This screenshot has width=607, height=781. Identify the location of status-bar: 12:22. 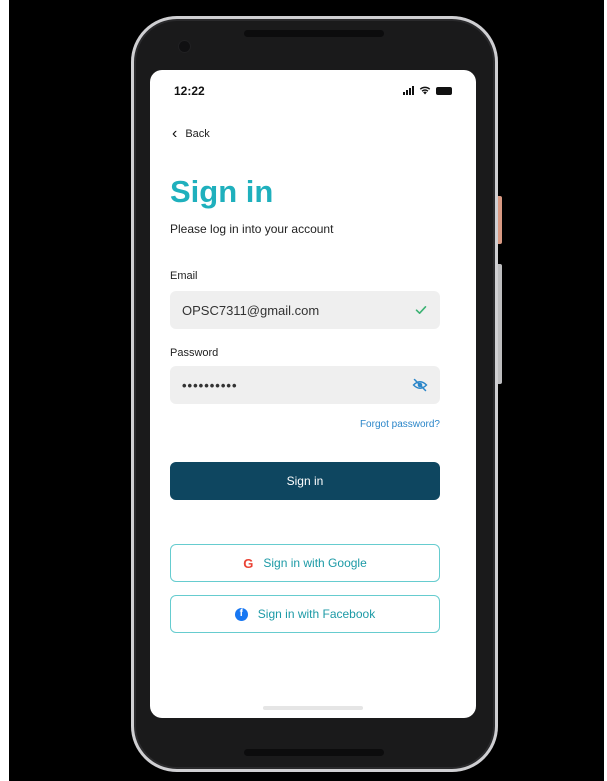
(313, 90).